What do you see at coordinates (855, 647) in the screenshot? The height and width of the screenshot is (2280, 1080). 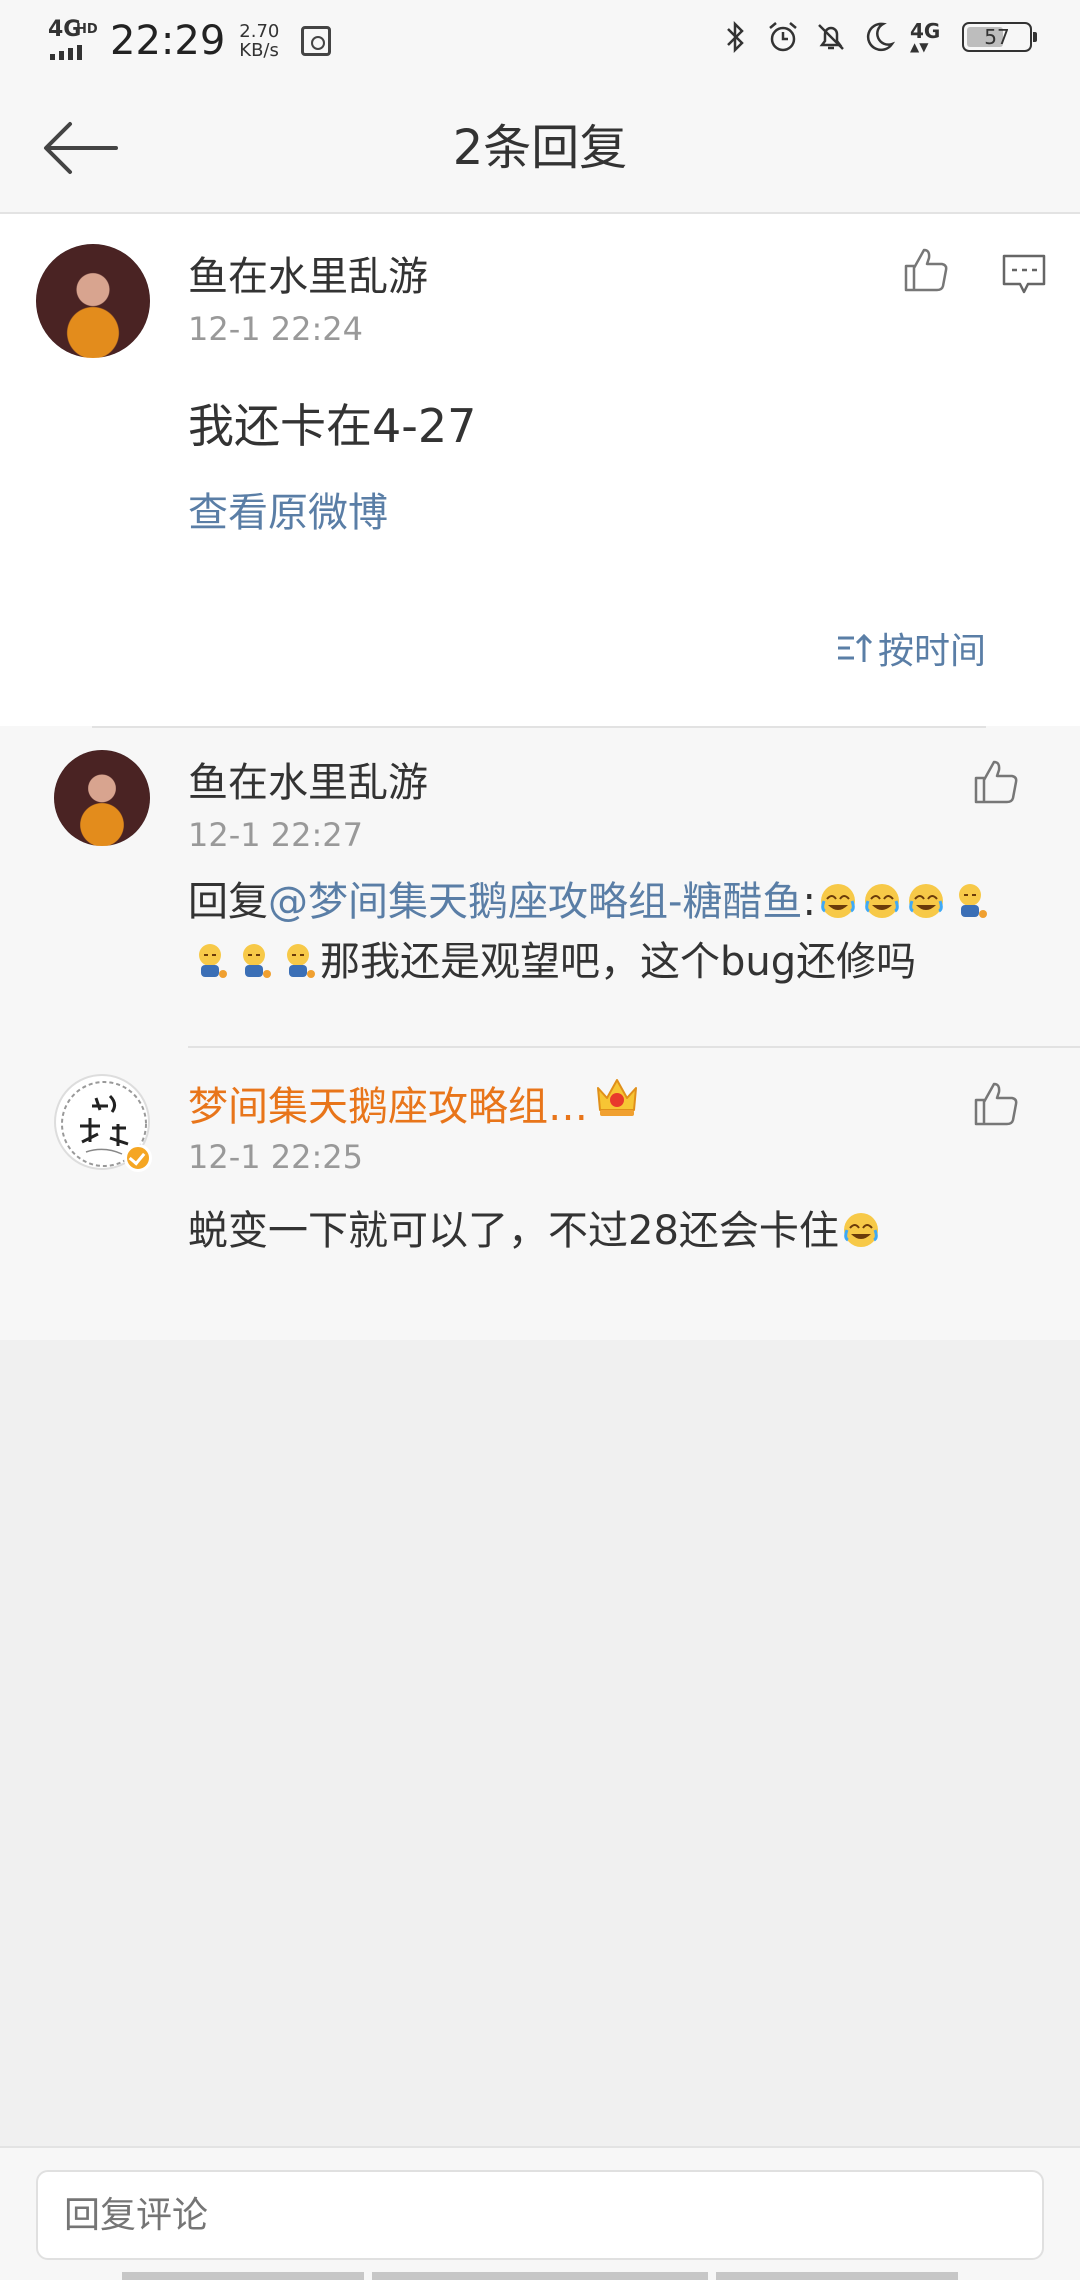 I see `sort-icon` at bounding box center [855, 647].